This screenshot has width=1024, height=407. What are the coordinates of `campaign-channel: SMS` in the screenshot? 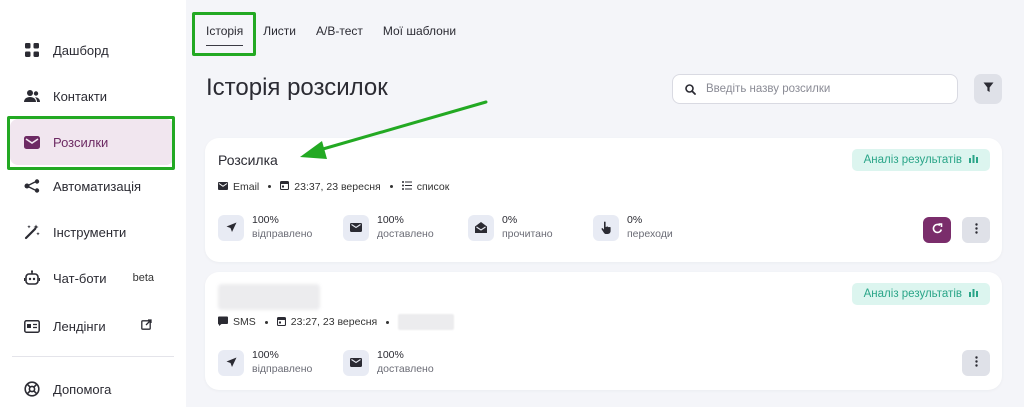 It's located at (244, 322).